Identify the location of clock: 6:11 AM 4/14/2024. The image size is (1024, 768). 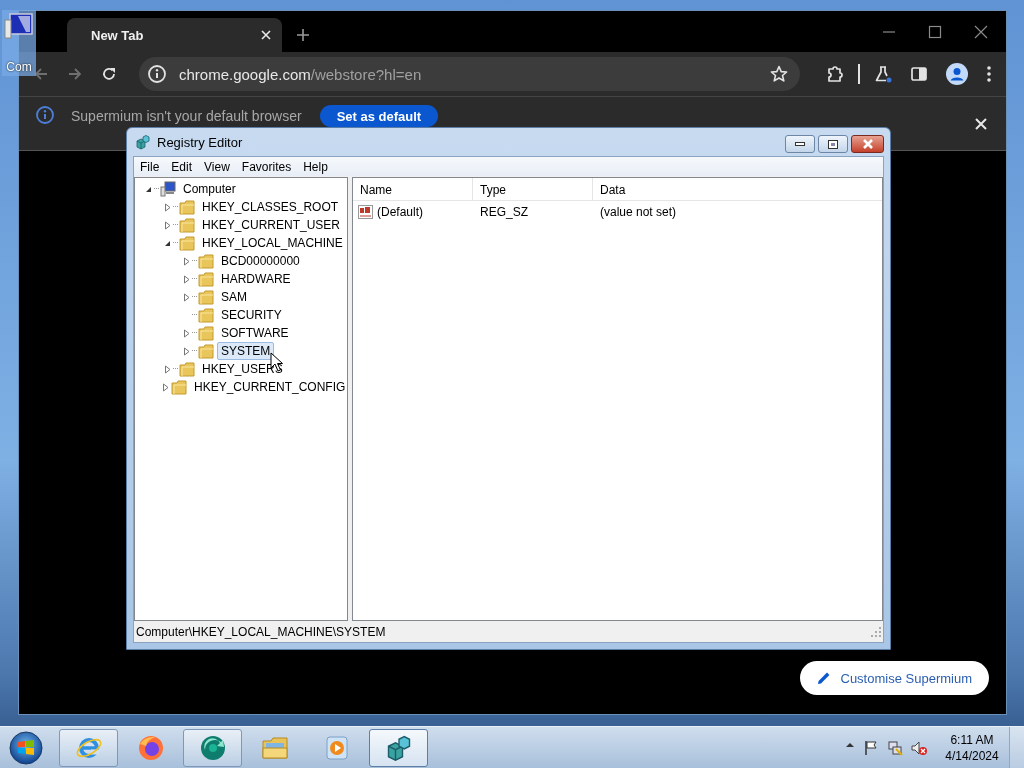
(972, 747).